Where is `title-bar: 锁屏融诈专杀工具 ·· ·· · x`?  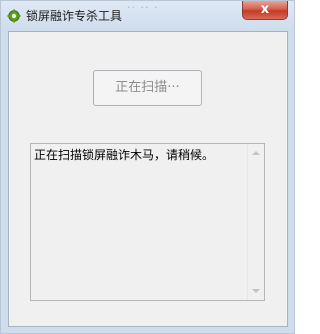
title-bar: 锁屏融诈专杀工具 ·· ·· · x is located at coordinates (147, 16).